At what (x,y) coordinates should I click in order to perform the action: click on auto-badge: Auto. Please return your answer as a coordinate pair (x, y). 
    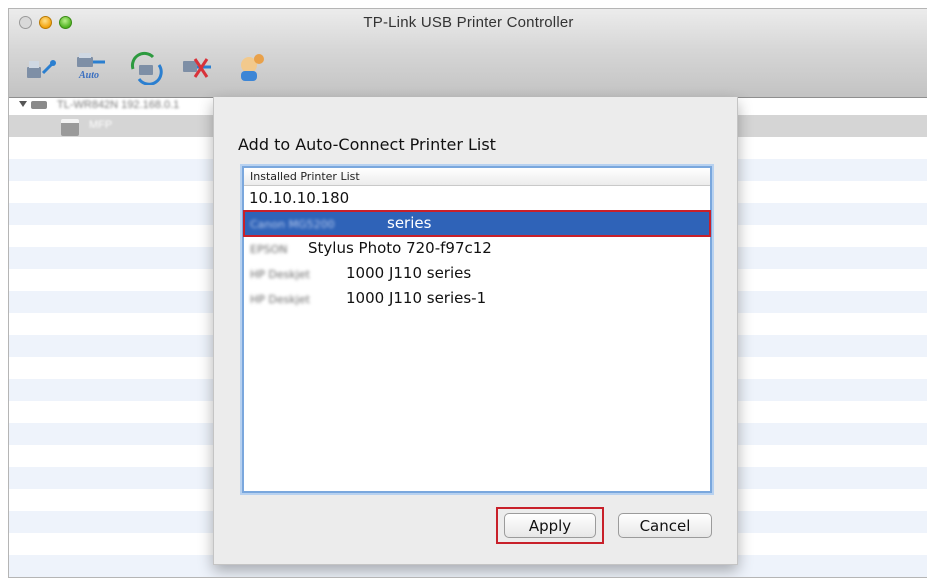
    Looking at the image, I should click on (89, 75).